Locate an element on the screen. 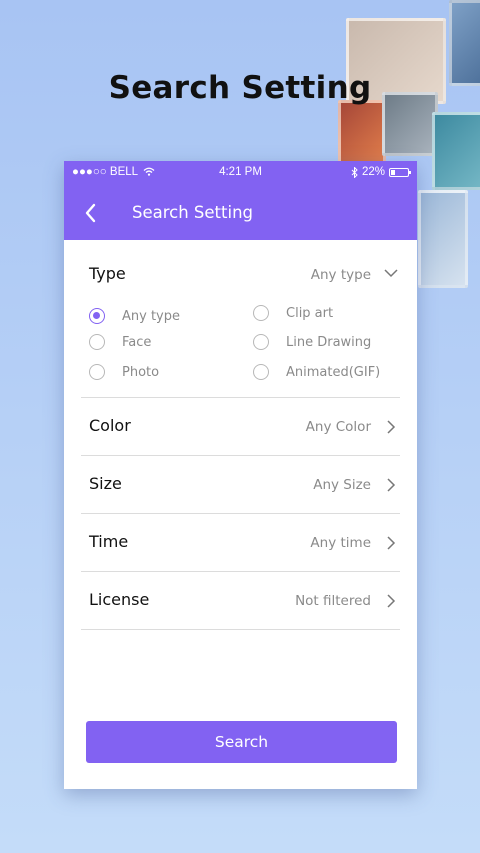  type-option-animated-gif: Animated(GIF) is located at coordinates (316, 372).